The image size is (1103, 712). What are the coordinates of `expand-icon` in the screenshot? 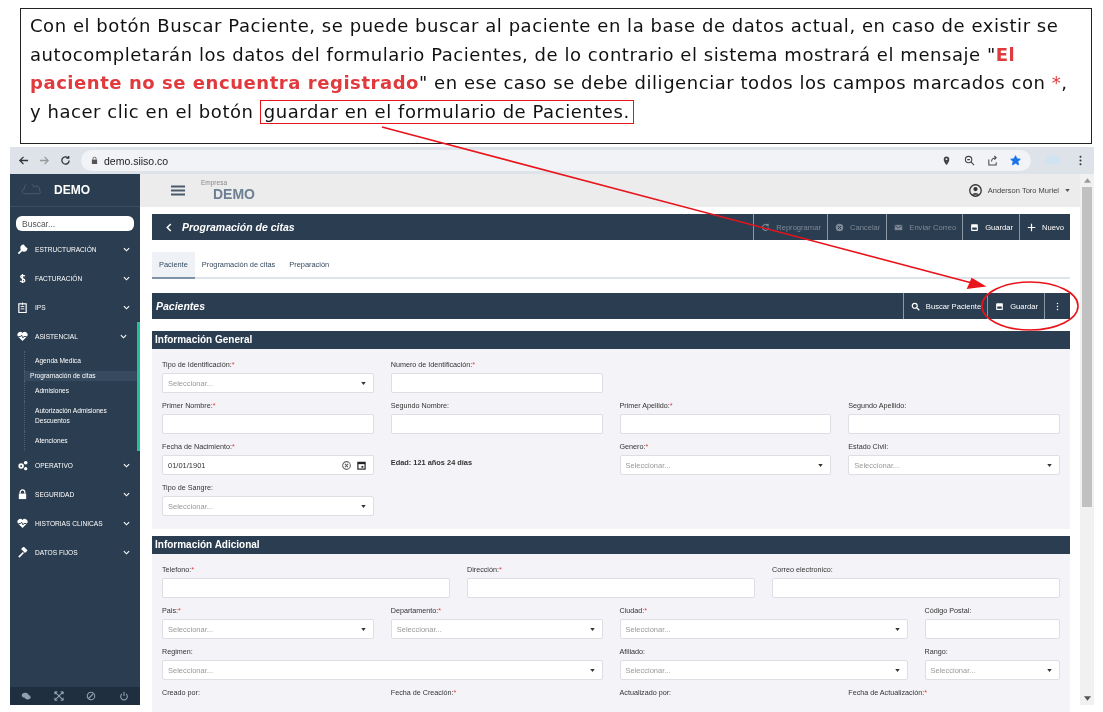 It's located at (58, 696).